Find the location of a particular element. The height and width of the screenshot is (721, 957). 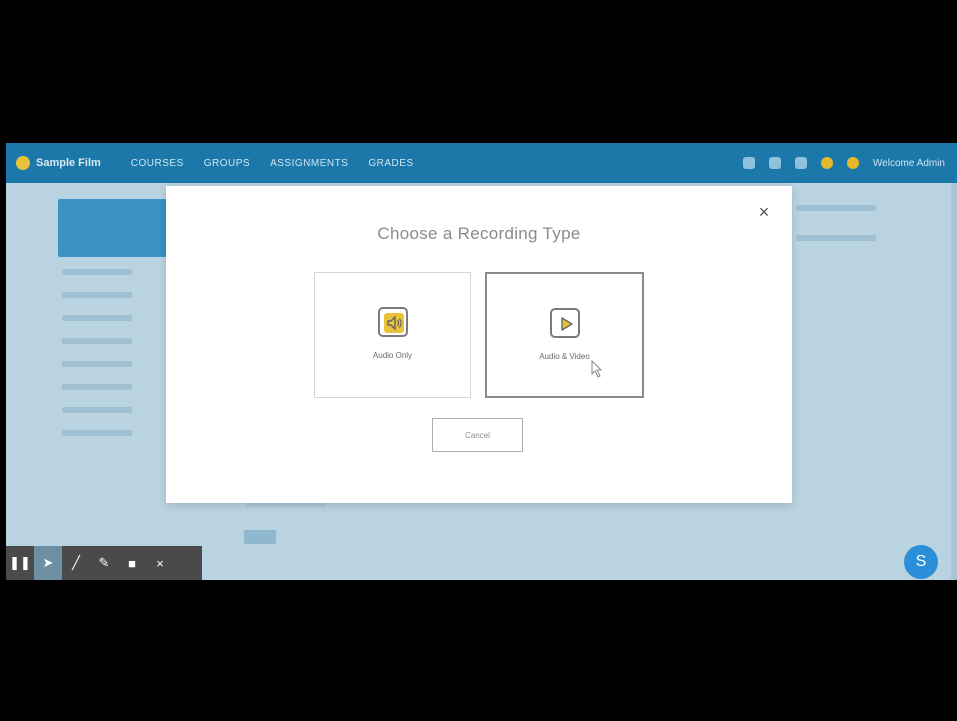

annotation-toolbar: ❚❚ ➤ ╱ ✎ ■ × is located at coordinates (104, 563).